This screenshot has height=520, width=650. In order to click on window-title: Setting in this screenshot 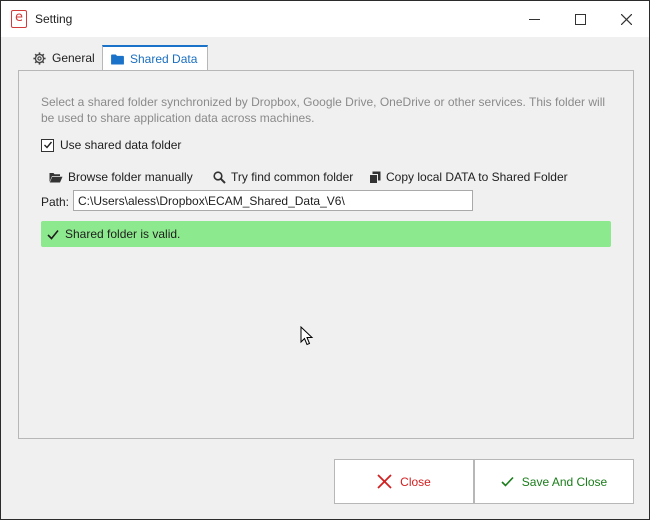, I will do `click(54, 19)`.